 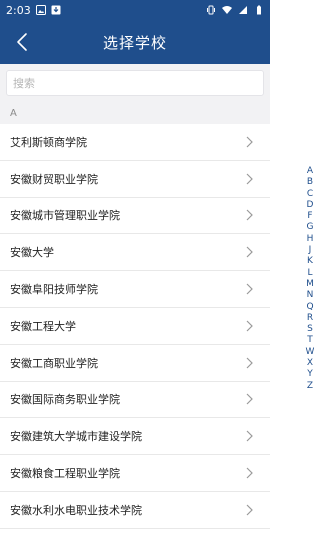 I want to click on status-bar: 2:03, so click(x=135, y=10).